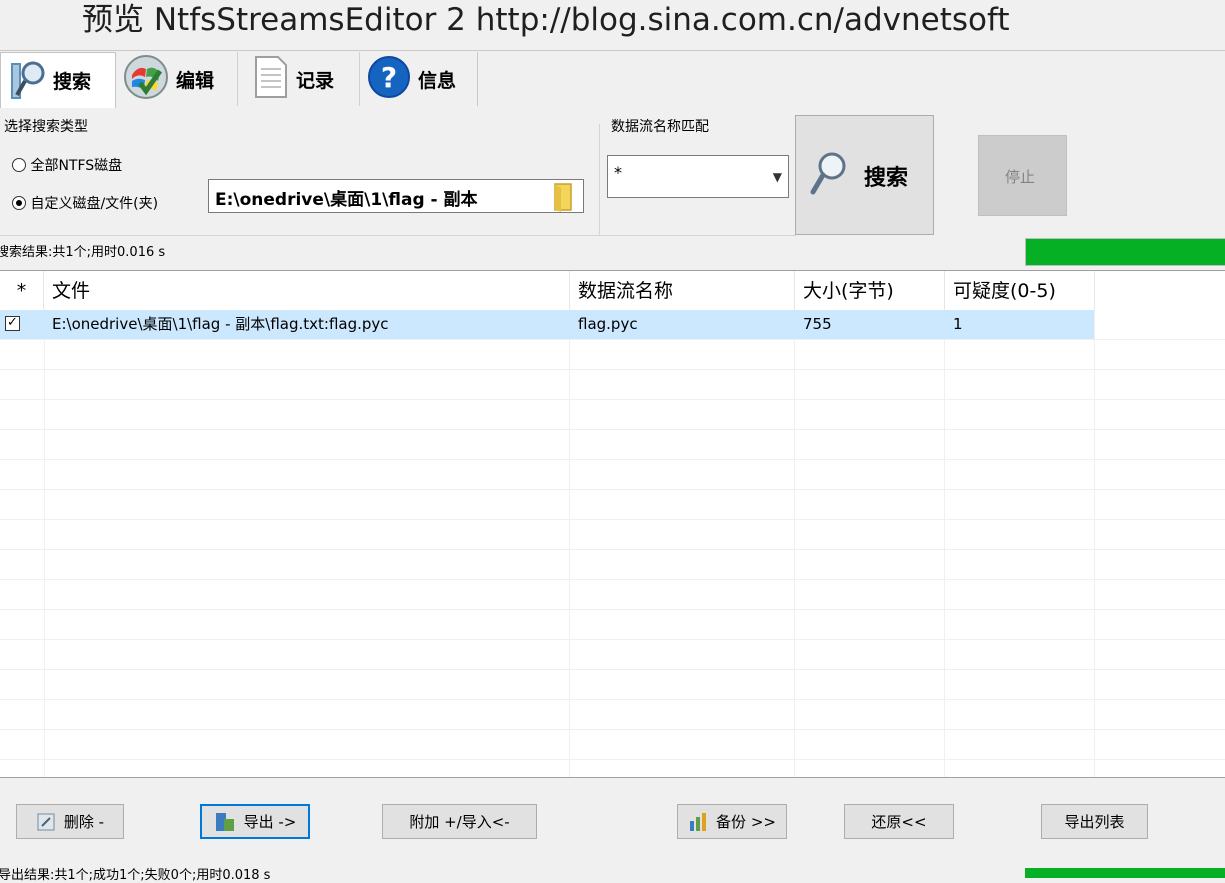  Describe the element at coordinates (270, 822) in the screenshot. I see `export-button-label: 导出 ->` at that location.